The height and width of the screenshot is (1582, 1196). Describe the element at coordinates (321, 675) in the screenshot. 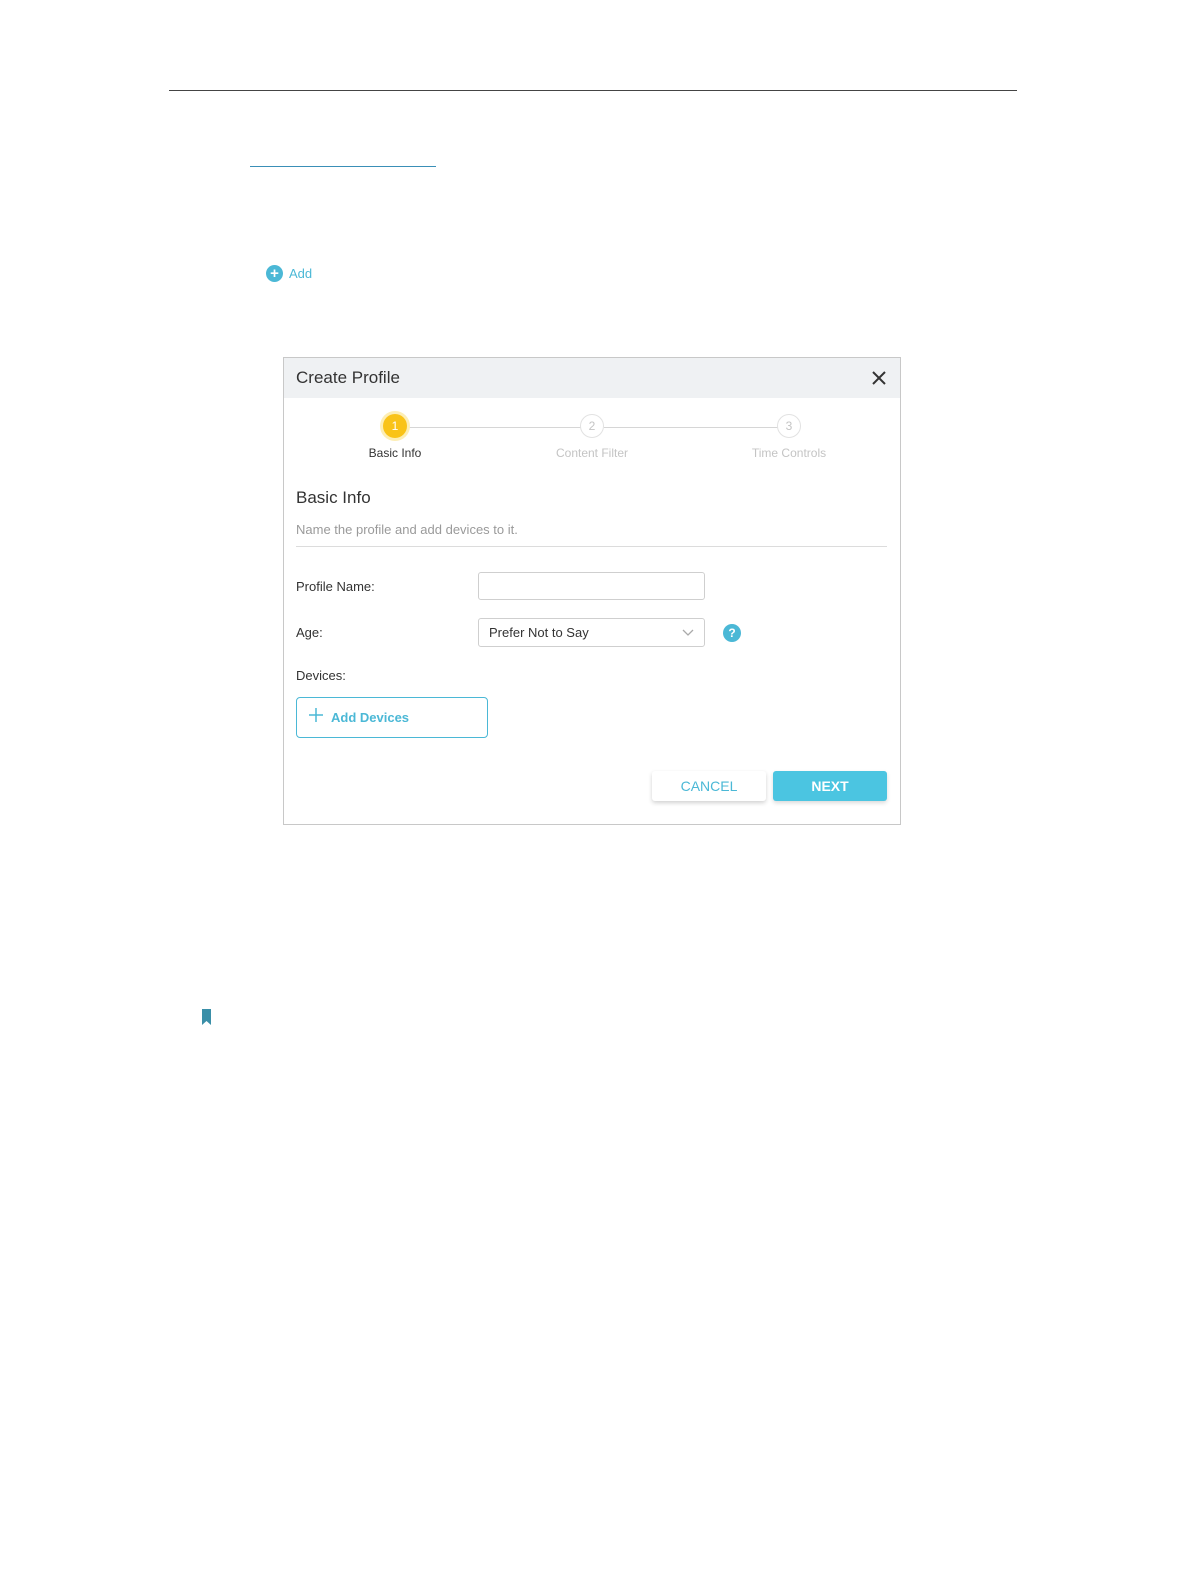

I see `devices-label: Devices:` at that location.